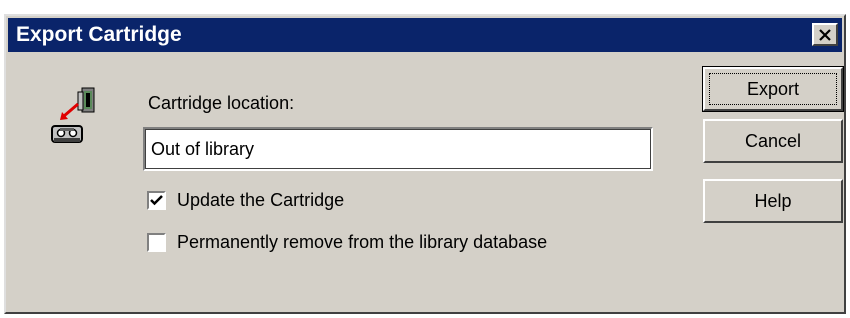 The width and height of the screenshot is (850, 318). Describe the element at coordinates (398, 149) in the screenshot. I see `cartridge-location-field: Out of library` at that location.